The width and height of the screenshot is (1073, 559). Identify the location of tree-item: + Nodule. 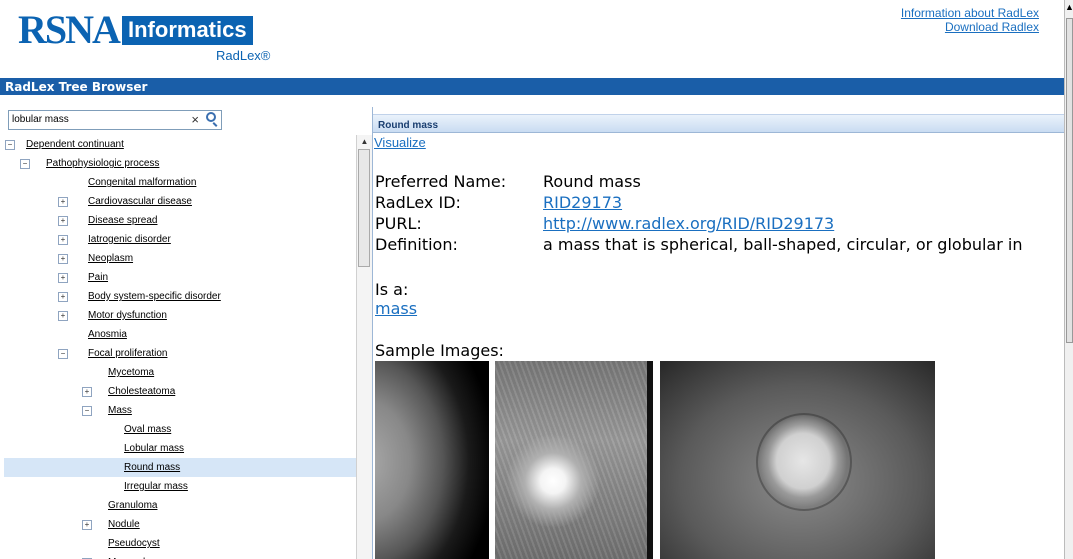
(180, 524).